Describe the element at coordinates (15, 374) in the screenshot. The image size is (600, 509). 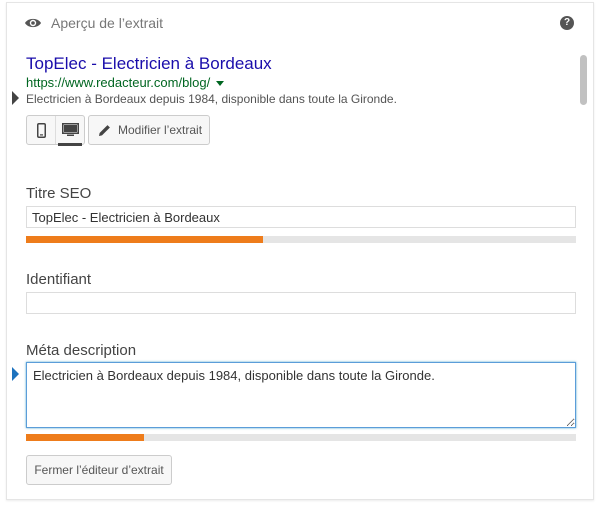
I see `meta-marker-icon` at that location.